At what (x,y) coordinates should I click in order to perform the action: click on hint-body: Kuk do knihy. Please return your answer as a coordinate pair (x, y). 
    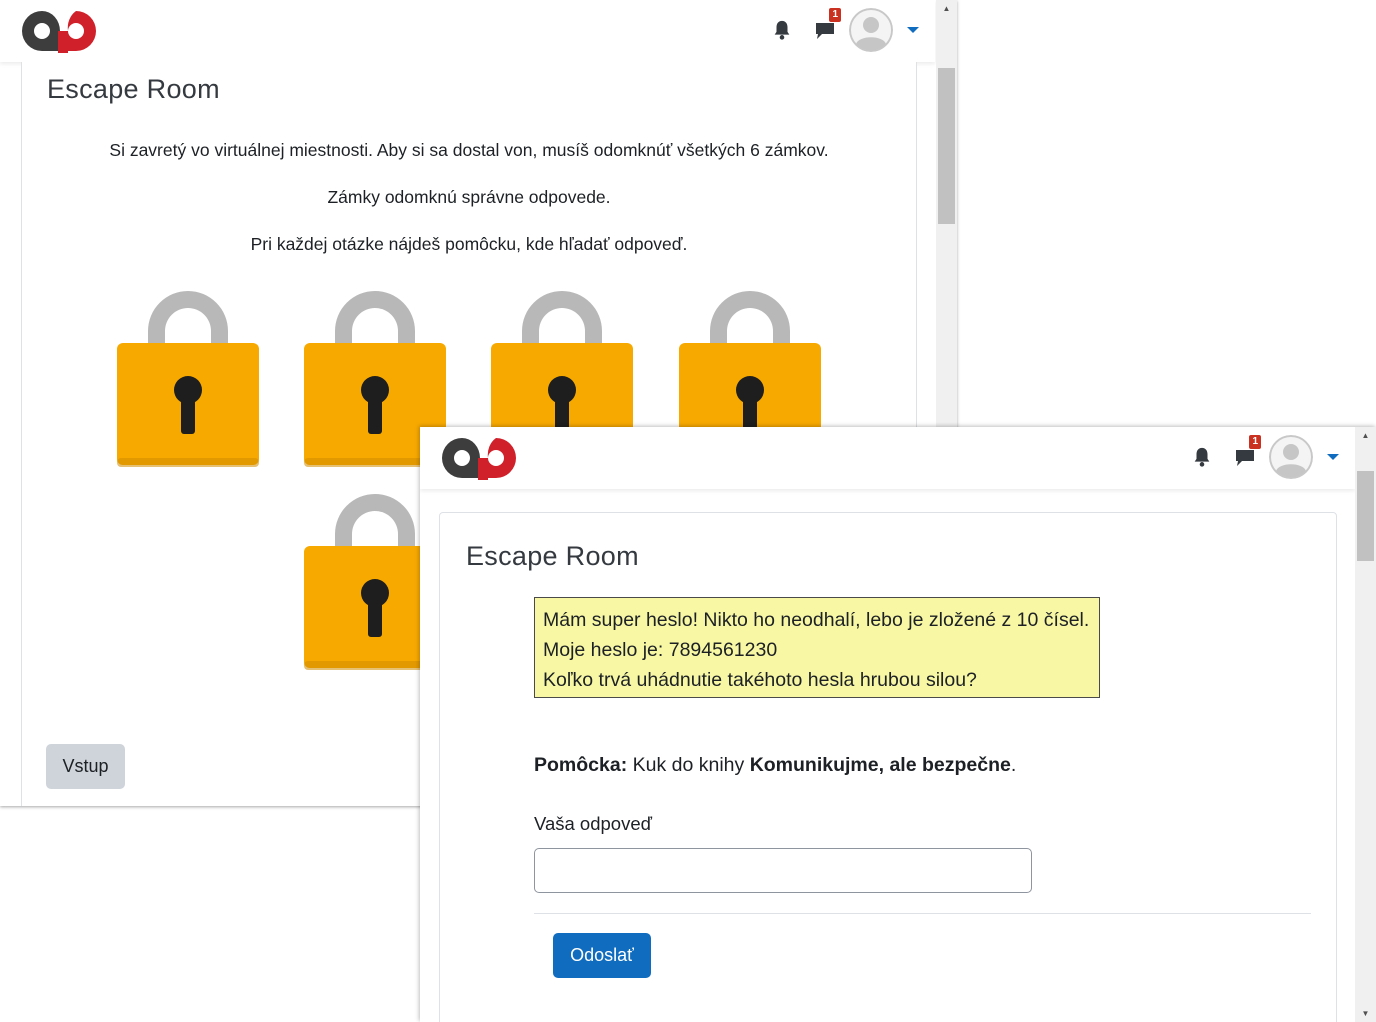
    Looking at the image, I should click on (688, 765).